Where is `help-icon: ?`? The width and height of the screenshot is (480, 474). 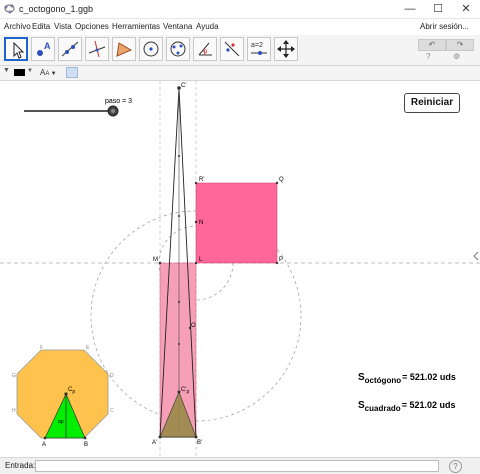
help-icon: ? is located at coordinates (428, 56).